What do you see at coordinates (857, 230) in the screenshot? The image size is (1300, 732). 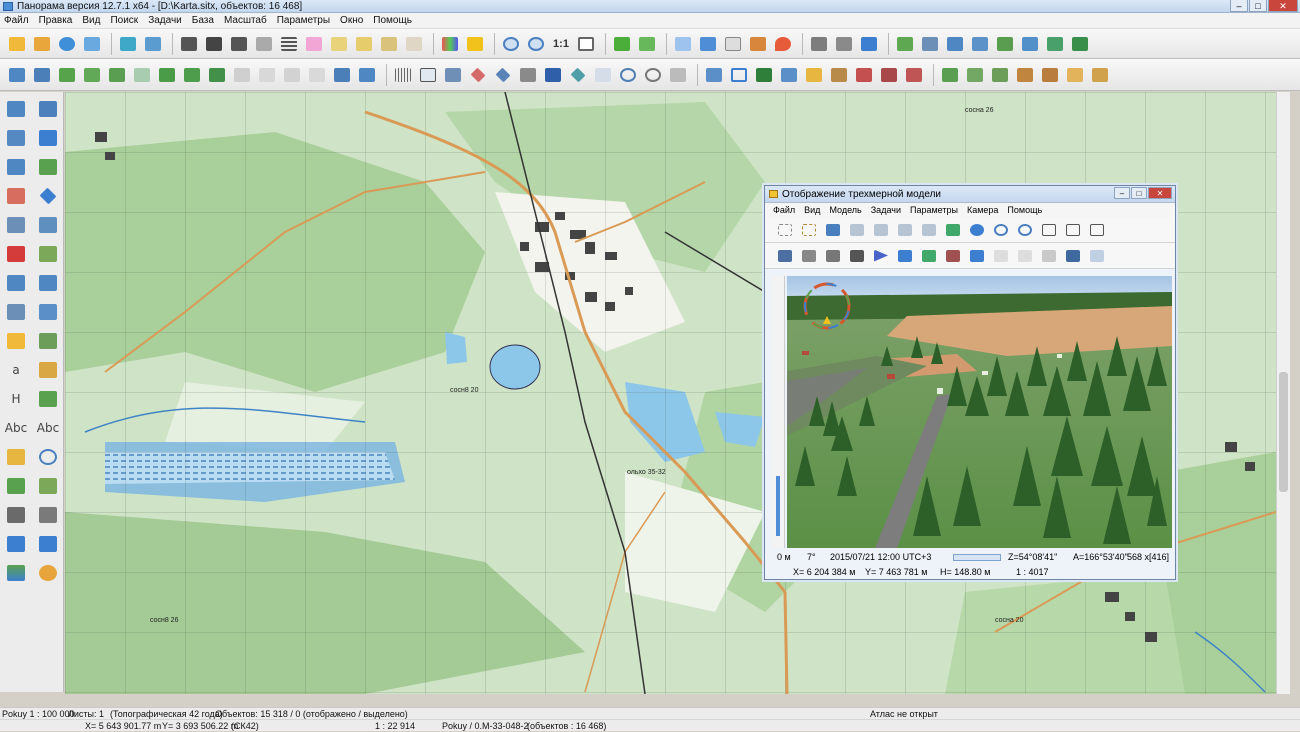 I see `3d-plane-gray-icon` at bounding box center [857, 230].